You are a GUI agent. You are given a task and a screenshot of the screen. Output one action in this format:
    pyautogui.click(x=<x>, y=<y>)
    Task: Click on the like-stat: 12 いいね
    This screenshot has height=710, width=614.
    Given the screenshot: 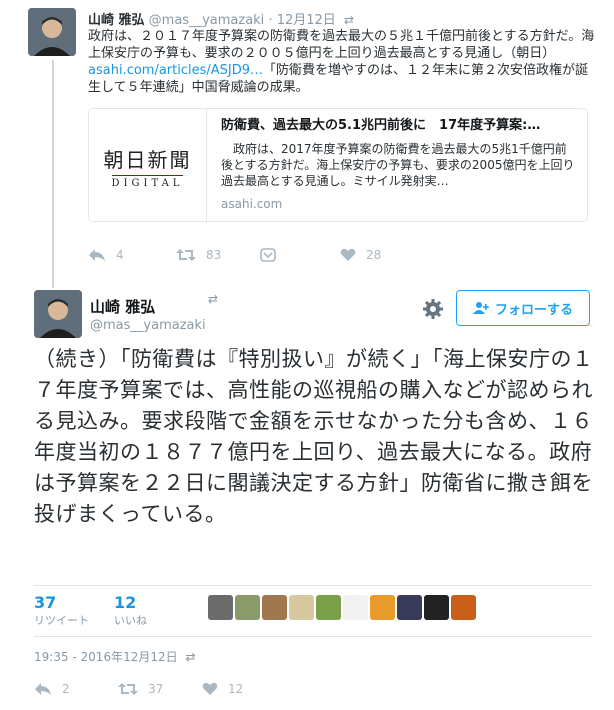 What is the action you would take?
    pyautogui.click(x=130, y=611)
    